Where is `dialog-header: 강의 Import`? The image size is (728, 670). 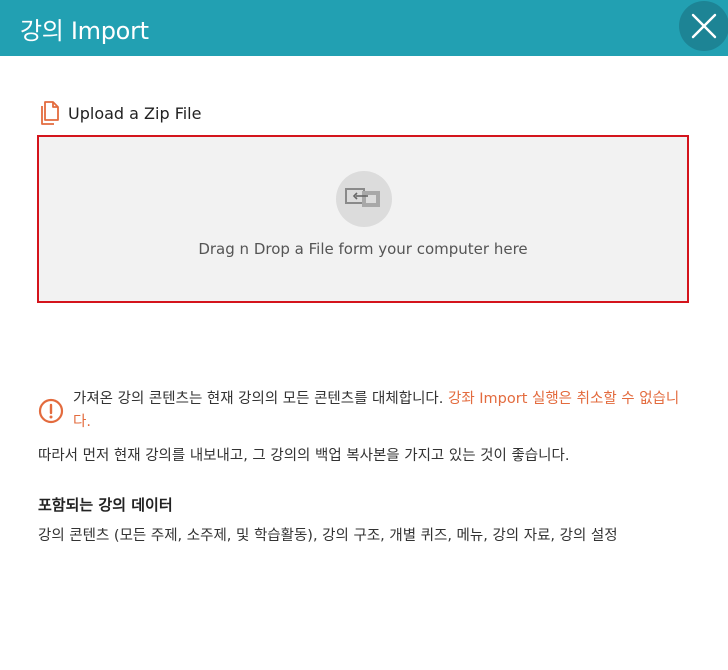 dialog-header: 강의 Import is located at coordinates (364, 28).